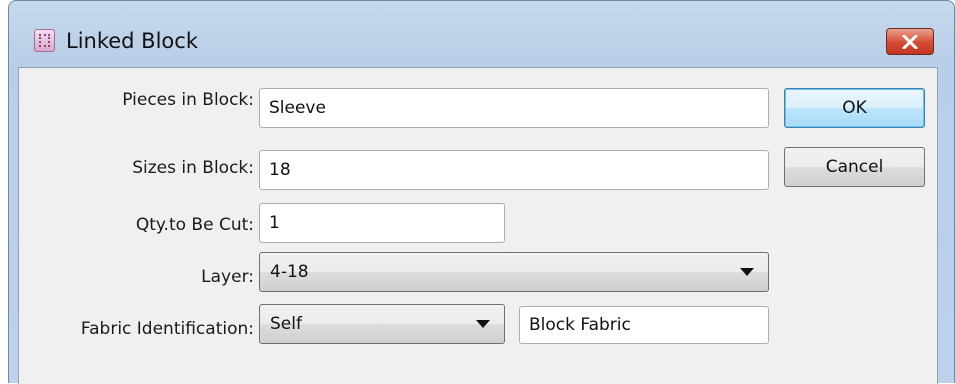 The image size is (955, 384). I want to click on sizes-in-block-label: Sizes in Block:, so click(193, 168).